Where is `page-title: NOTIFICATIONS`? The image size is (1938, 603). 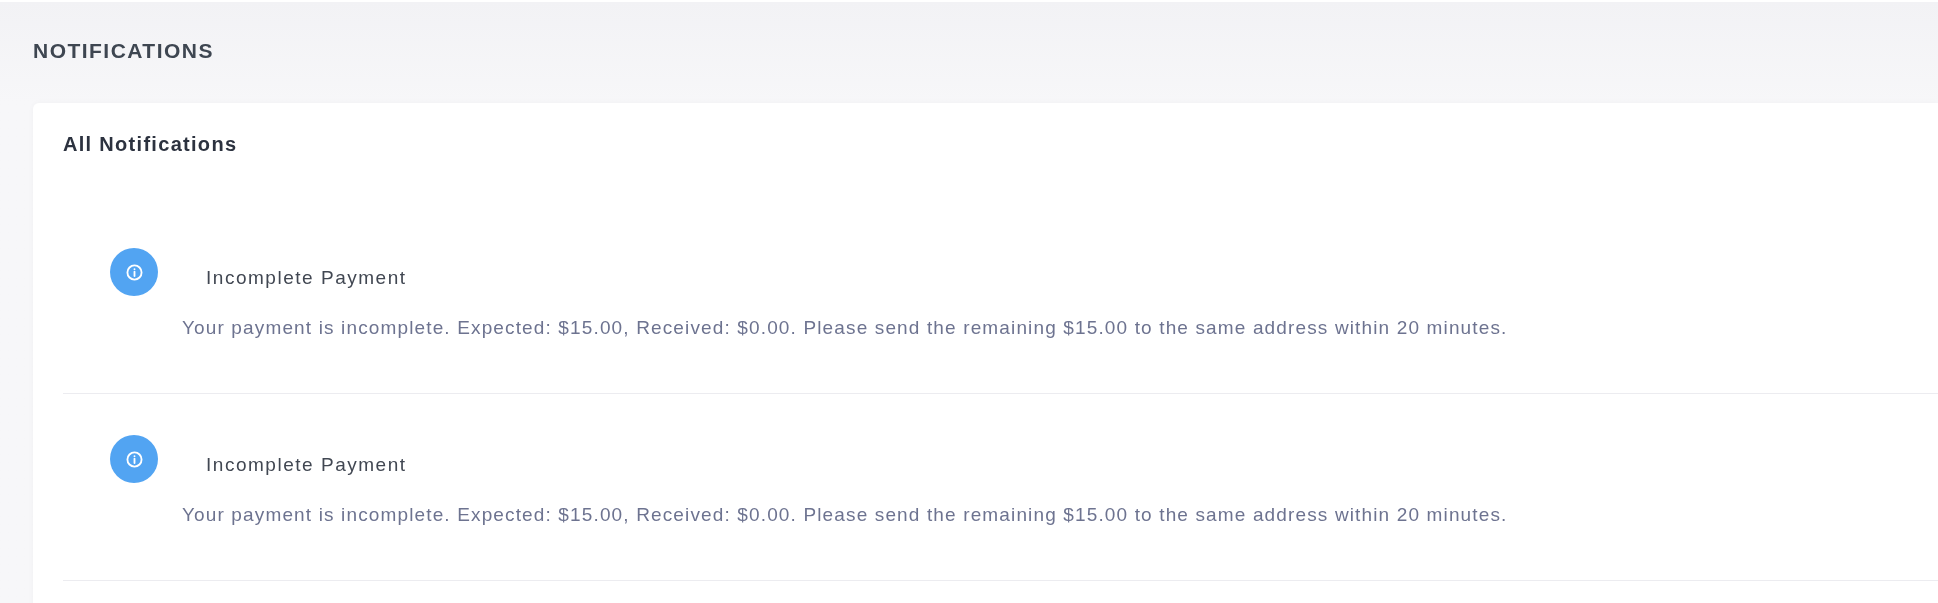
page-title: NOTIFICATIONS is located at coordinates (123, 51).